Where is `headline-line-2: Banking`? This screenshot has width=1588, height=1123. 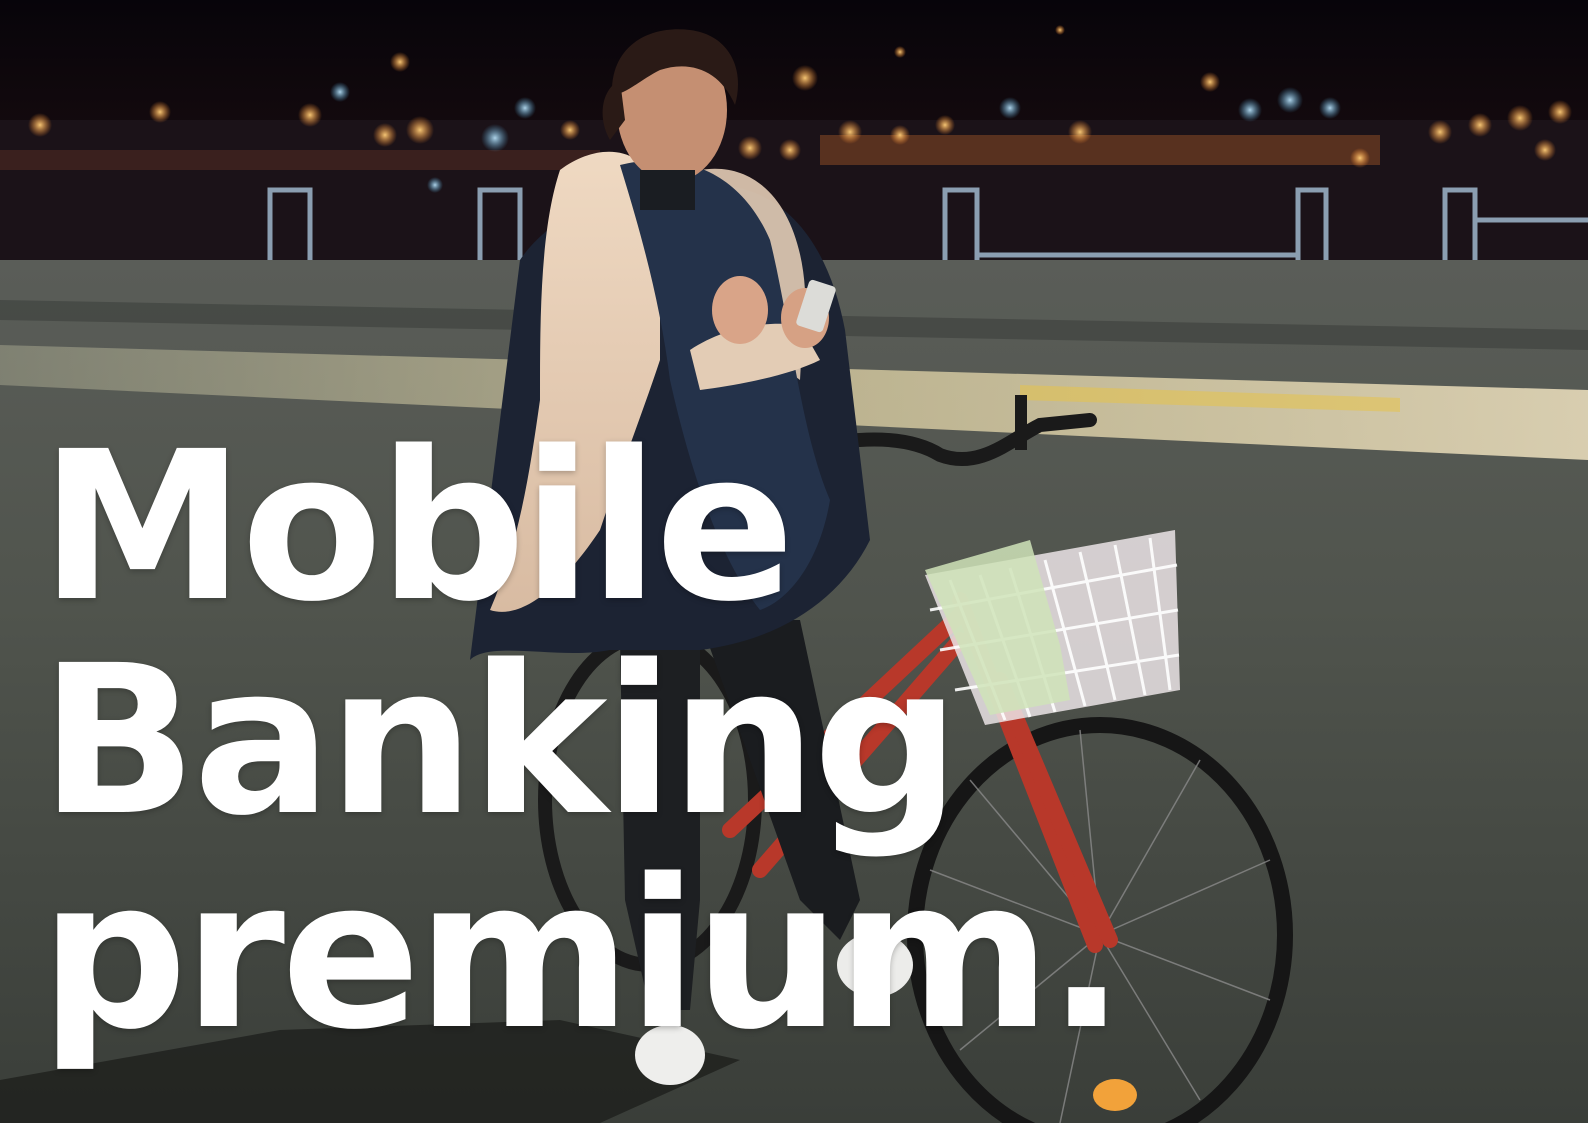
headline-line-2: Banking is located at coordinates (500, 741).